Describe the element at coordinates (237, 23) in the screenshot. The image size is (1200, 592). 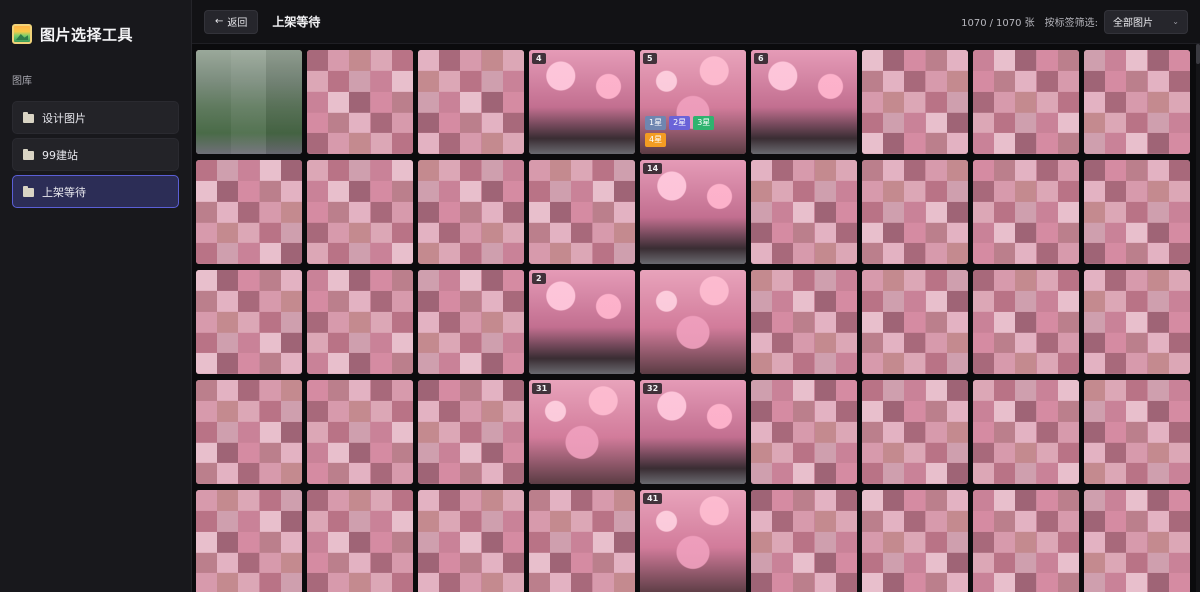
I see `back-button-label: 返回` at that location.